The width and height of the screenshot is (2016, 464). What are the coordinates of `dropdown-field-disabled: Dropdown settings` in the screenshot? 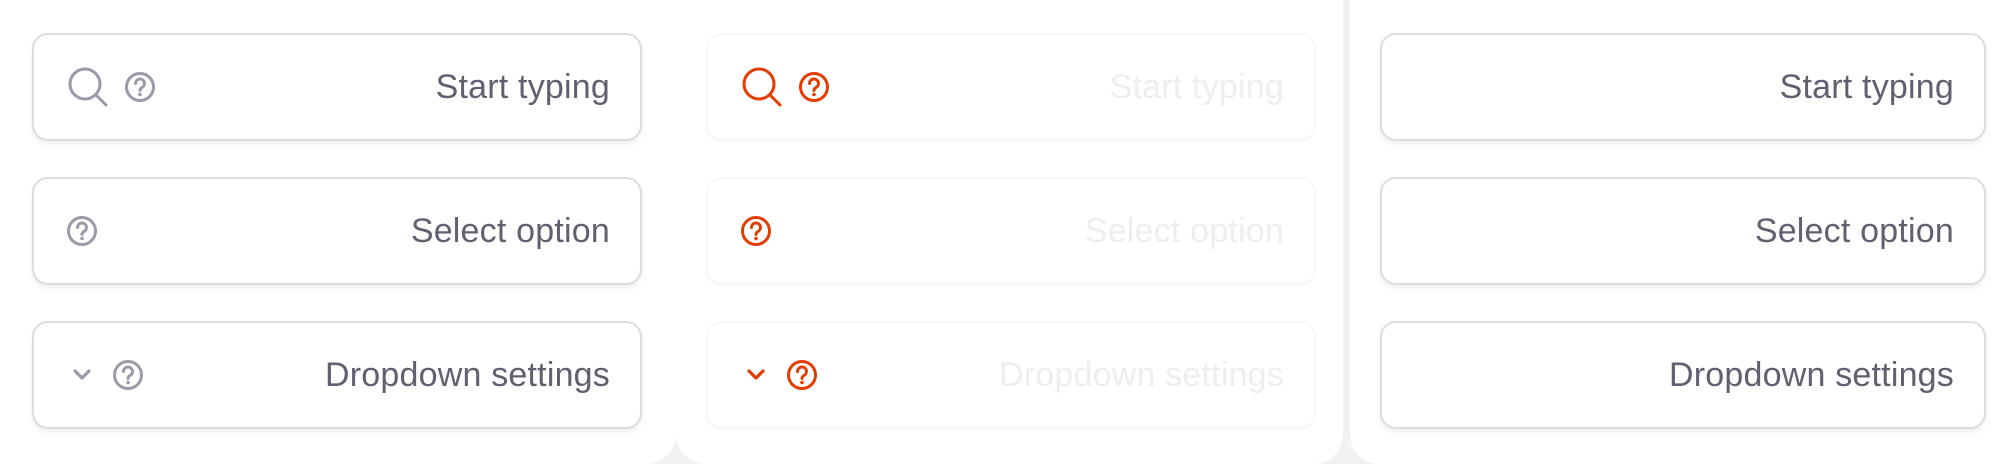 It's located at (1011, 375).